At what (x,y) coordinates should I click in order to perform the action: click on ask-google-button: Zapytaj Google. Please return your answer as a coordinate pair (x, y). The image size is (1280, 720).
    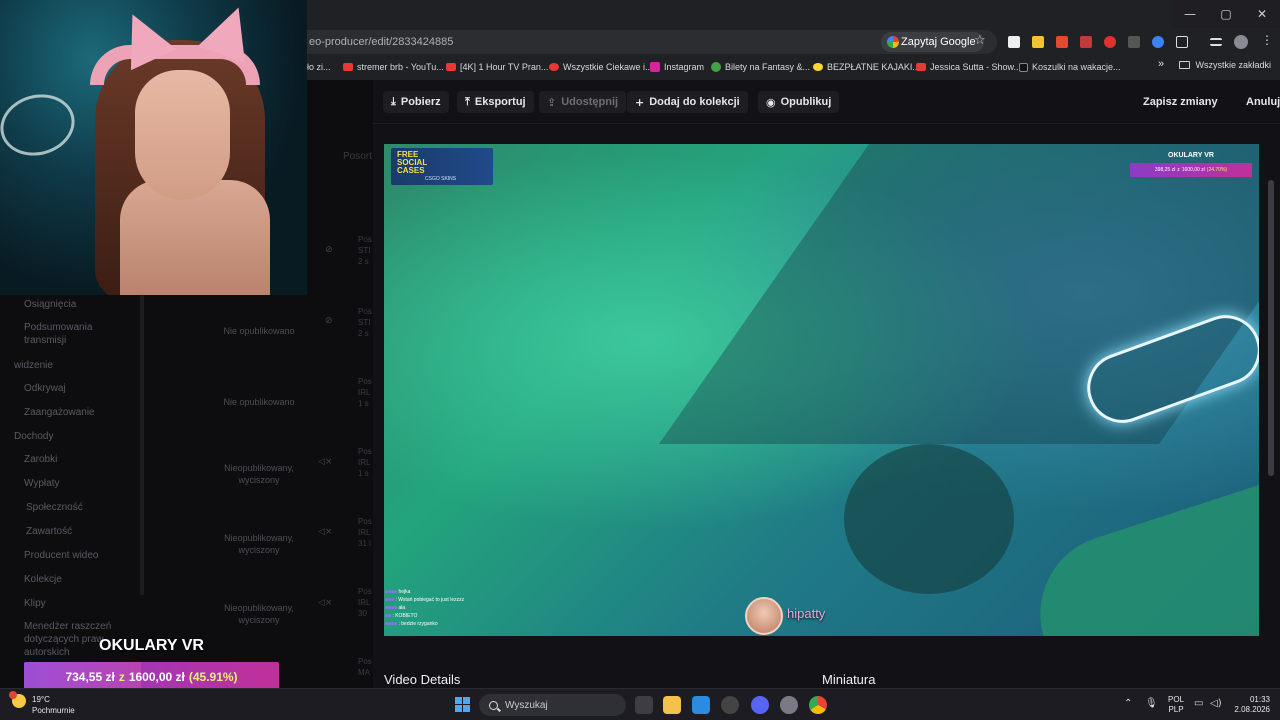
    Looking at the image, I should click on (932, 42).